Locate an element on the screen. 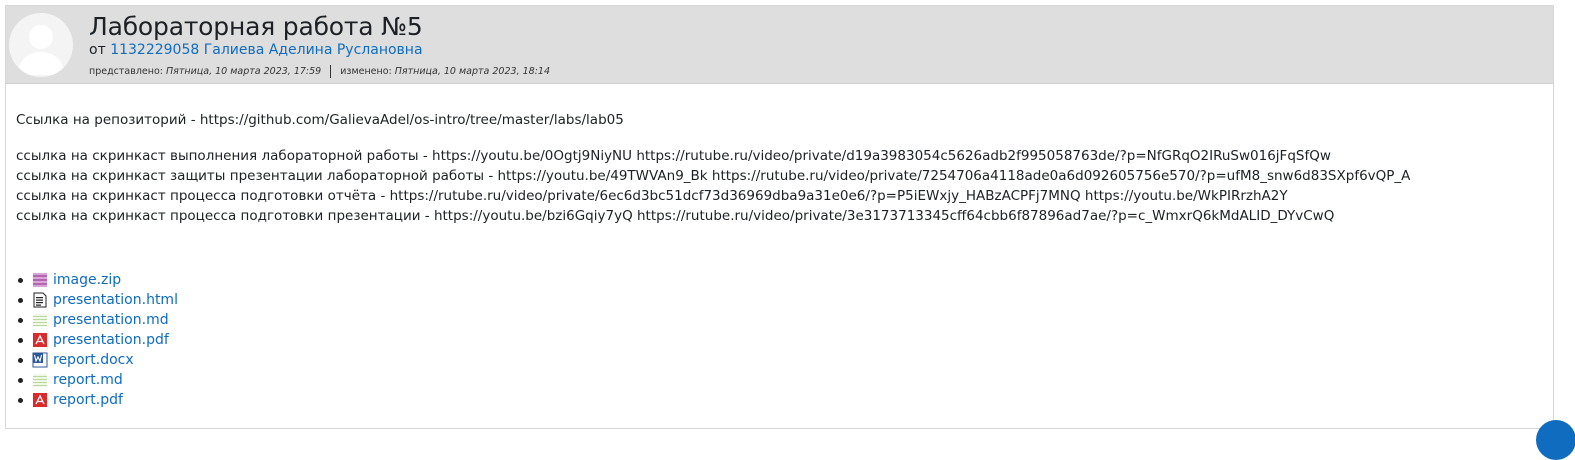  attachment-link: presentation.md is located at coordinates (111, 320).